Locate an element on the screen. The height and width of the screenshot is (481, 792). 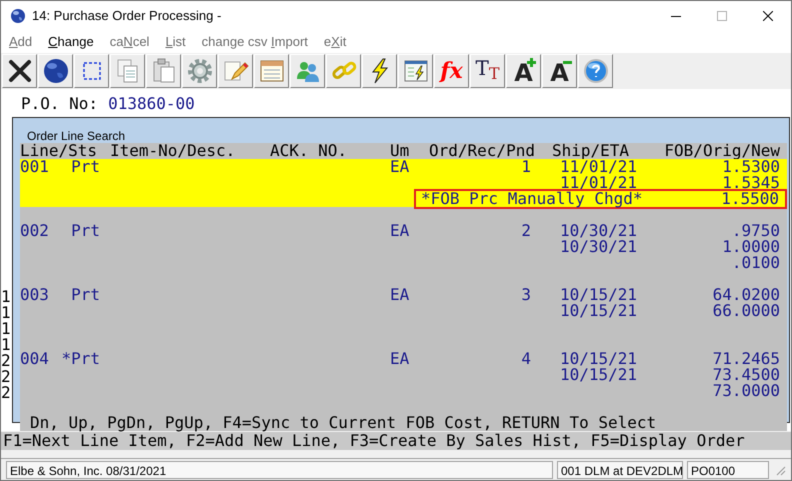
maximize-icon is located at coordinates (722, 16).